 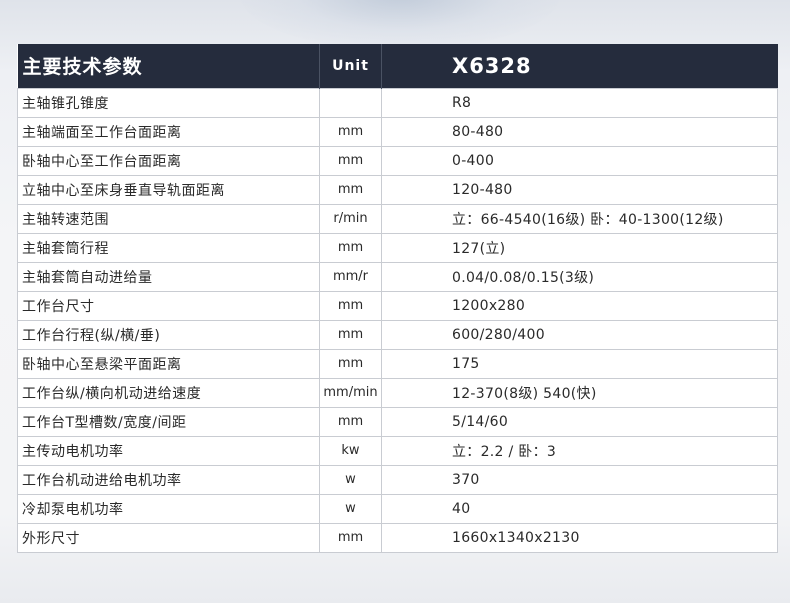 I want to click on table-row: 工作台尺寸 mm 1200x280, so click(x=397, y=305).